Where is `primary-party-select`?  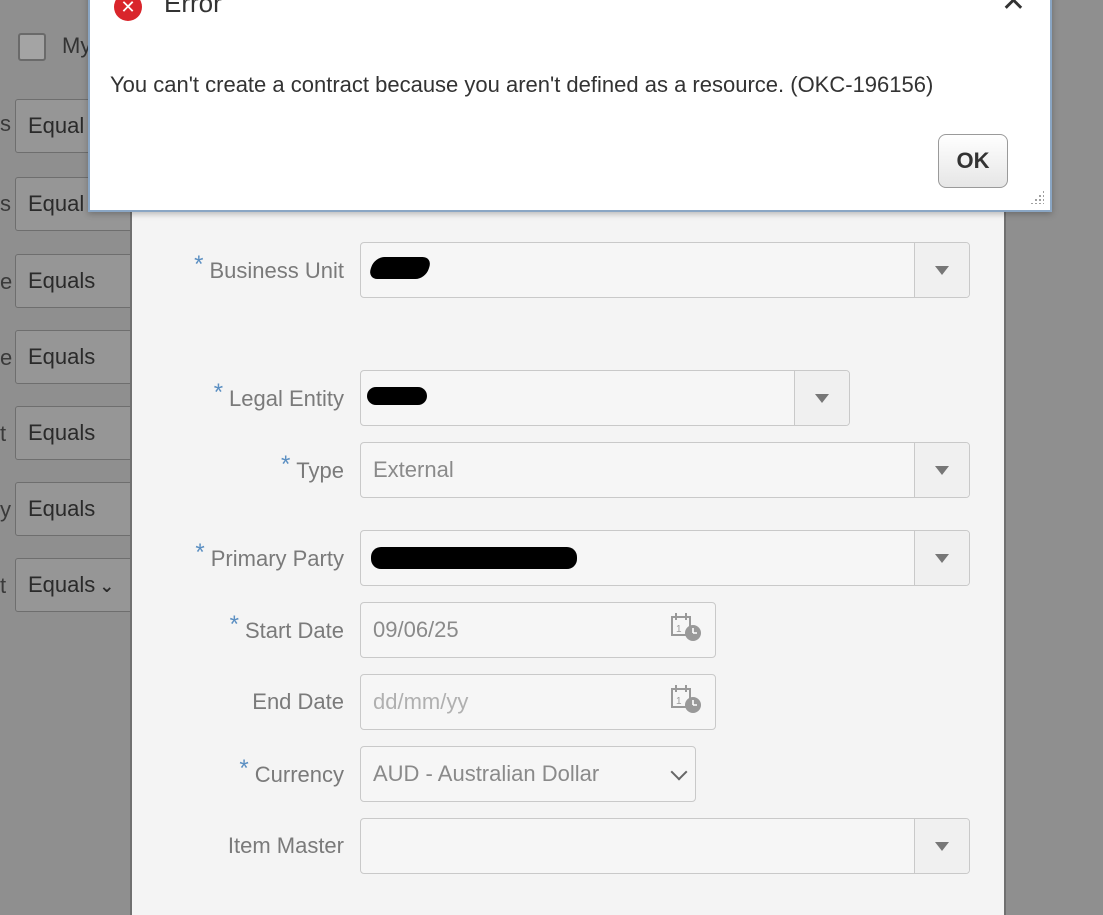
primary-party-select is located at coordinates (665, 558).